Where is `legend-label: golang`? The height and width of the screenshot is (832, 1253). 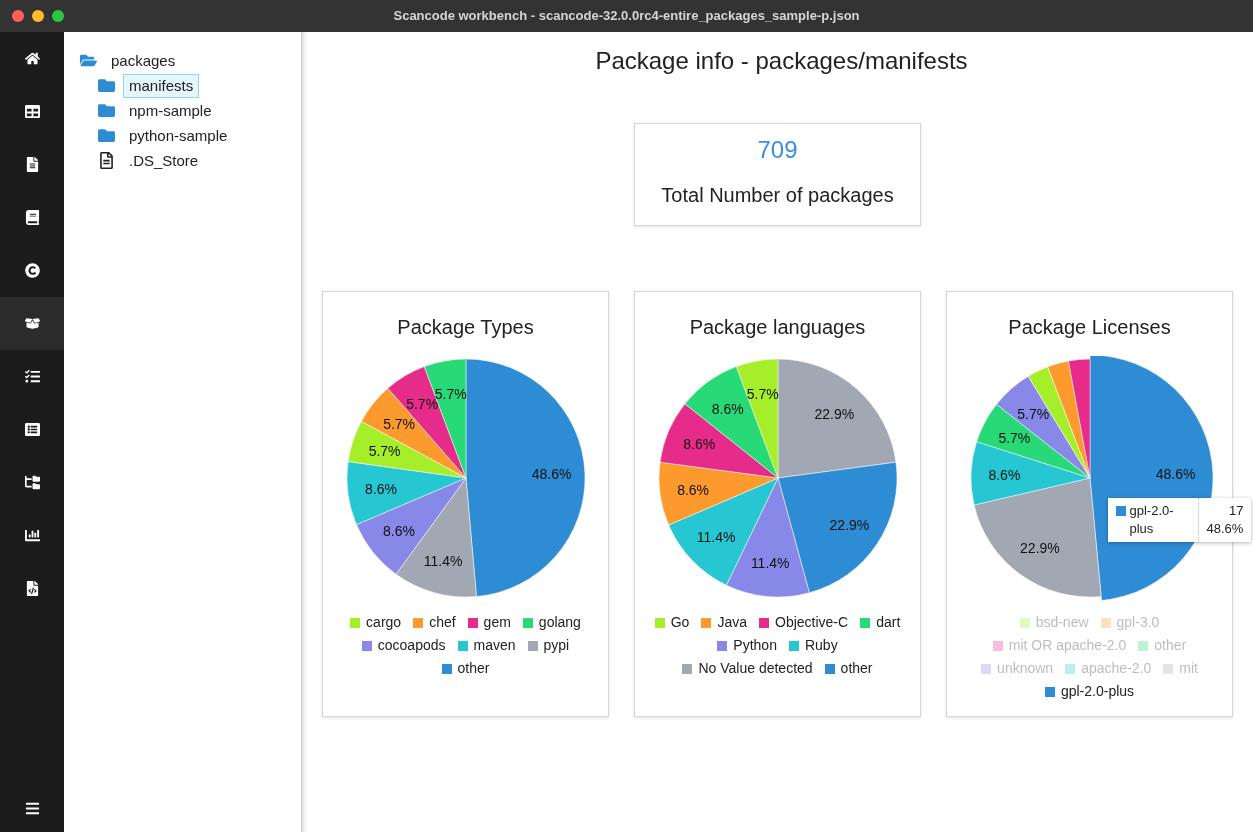
legend-label: golang is located at coordinates (559, 622).